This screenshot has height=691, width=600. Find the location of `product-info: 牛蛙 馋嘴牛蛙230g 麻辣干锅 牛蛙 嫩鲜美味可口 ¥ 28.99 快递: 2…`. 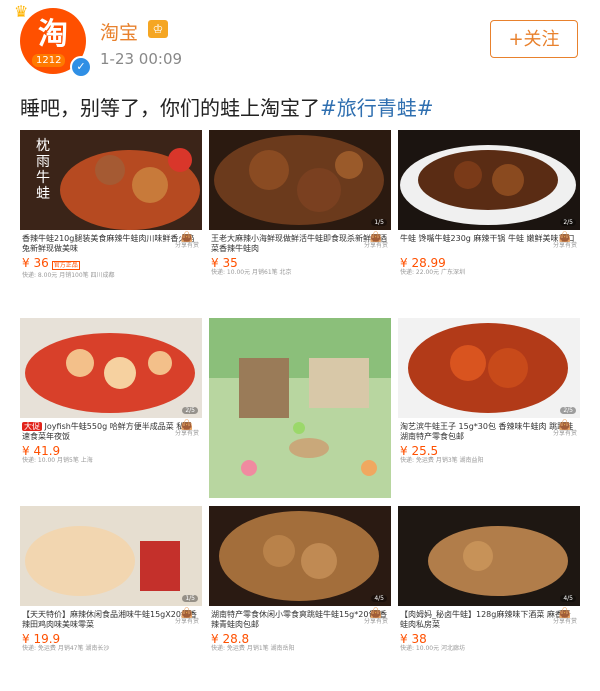

product-info: 牛蛙 馋嘴牛蛙230g 麻辣干锅 牛蛙 嫩鲜美味可口 ¥ 28.99 快递: 2… is located at coordinates (489, 254).